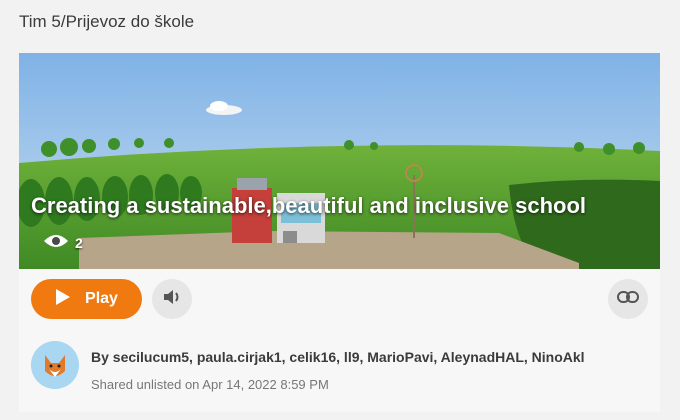 The width and height of the screenshot is (680, 420). What do you see at coordinates (63, 299) in the screenshot?
I see `play-icon` at bounding box center [63, 299].